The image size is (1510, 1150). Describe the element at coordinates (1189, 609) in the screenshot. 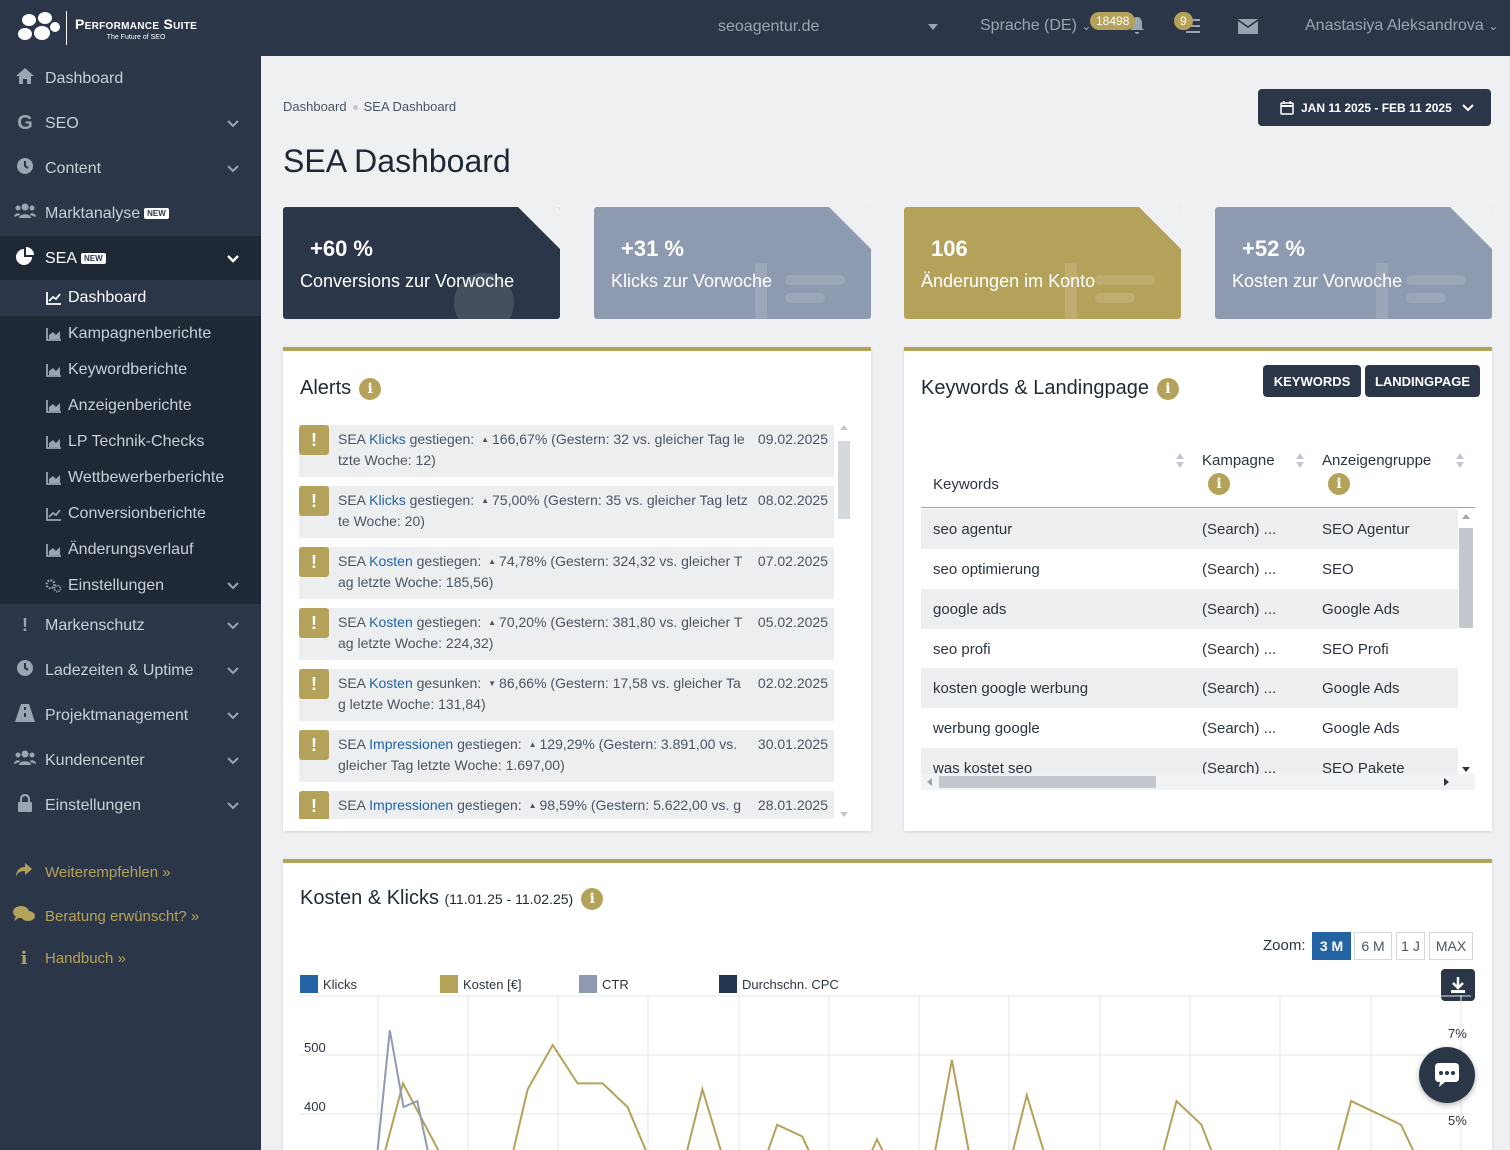

I see `table-row: google ads (Search) ... Google Ads` at that location.